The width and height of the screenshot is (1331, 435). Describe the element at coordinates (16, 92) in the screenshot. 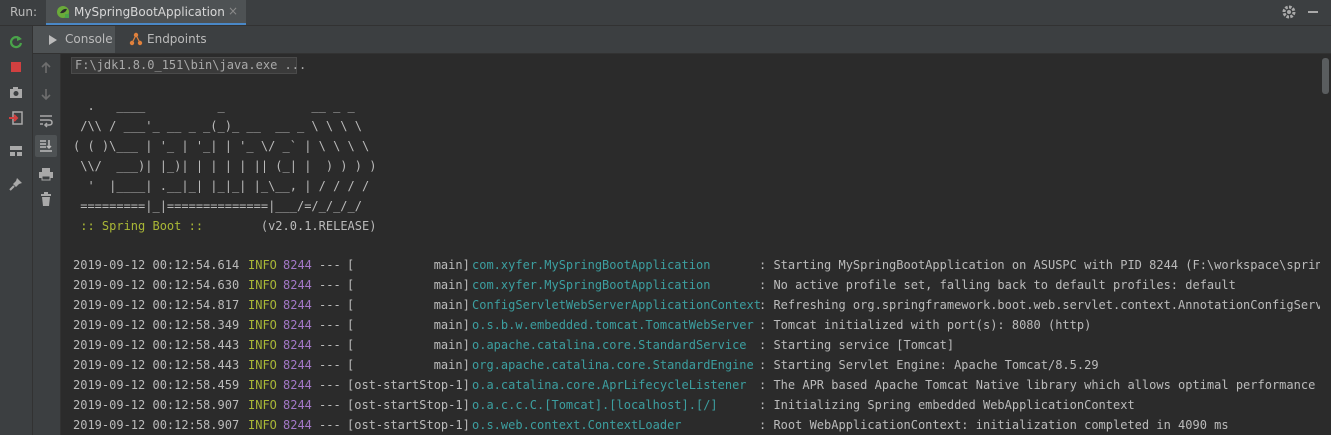

I see `camera-icon` at that location.